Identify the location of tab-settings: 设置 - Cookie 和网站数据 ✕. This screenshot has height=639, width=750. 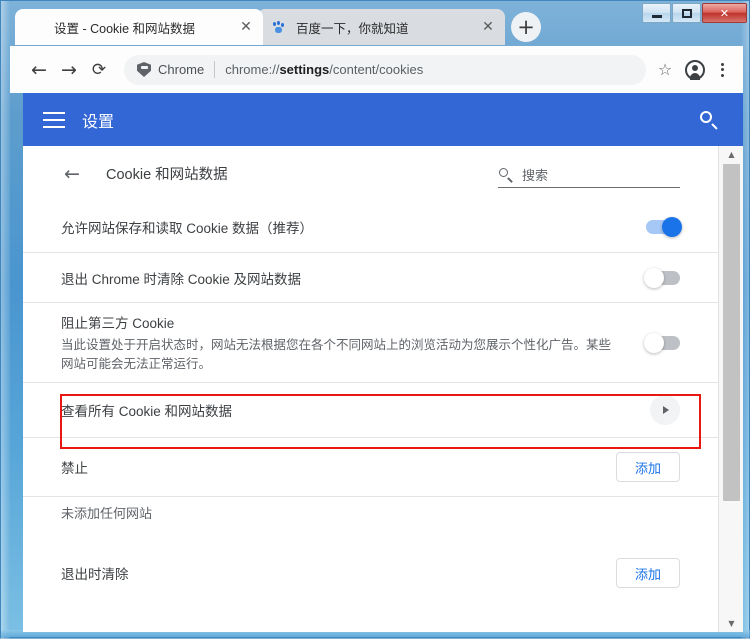
(139, 27).